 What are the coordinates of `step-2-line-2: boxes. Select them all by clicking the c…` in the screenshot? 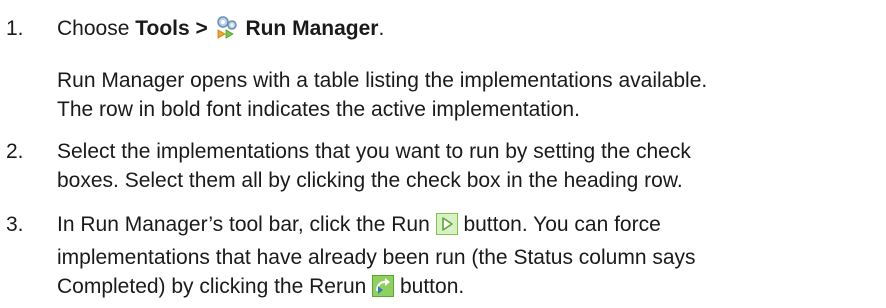 It's located at (370, 180).